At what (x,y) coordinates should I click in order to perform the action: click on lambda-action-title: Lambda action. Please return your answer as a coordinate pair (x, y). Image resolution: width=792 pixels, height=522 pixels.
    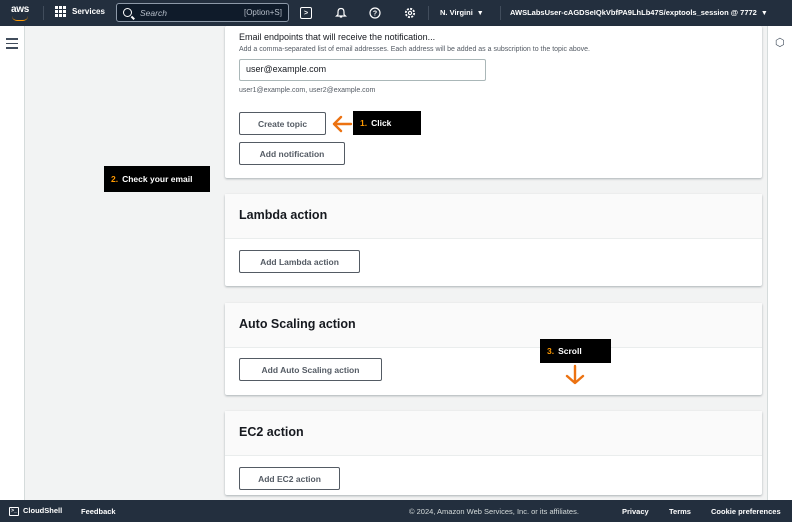
    Looking at the image, I should click on (493, 216).